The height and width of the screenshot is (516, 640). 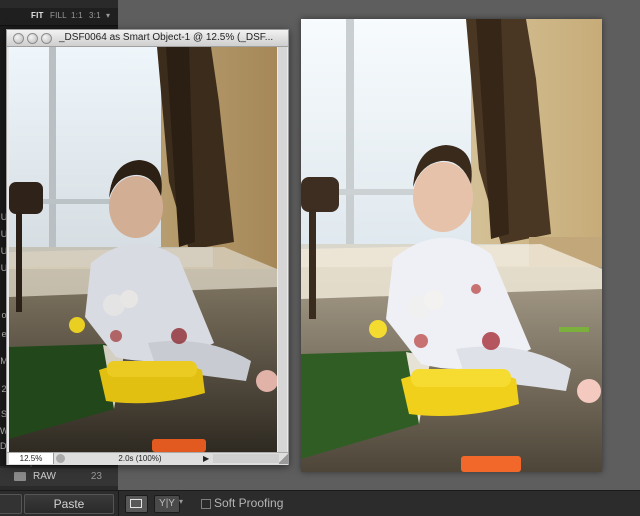 What do you see at coordinates (95, 15) in the screenshot?
I see `zoom-3to1-option: 3:1` at bounding box center [95, 15].